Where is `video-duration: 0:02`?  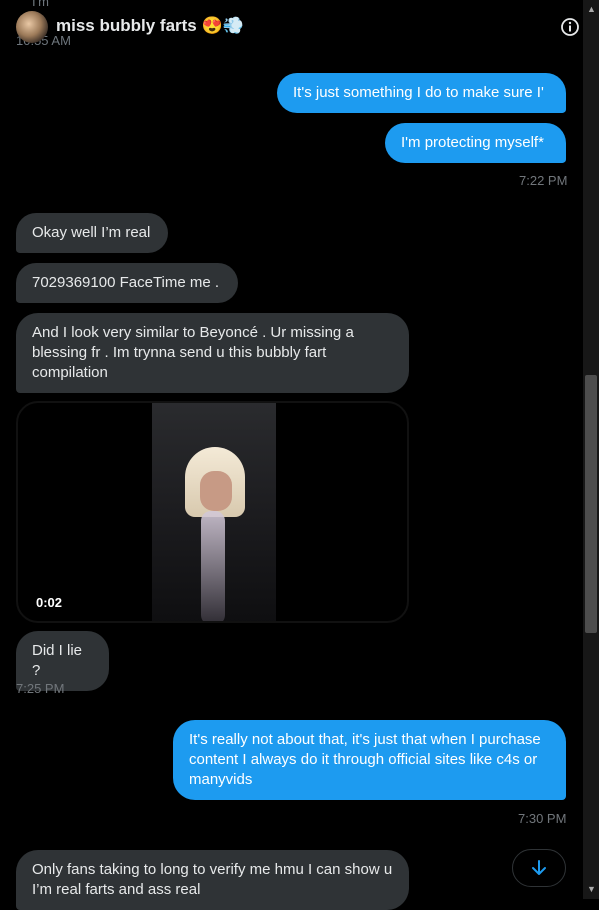
video-duration: 0:02 is located at coordinates (49, 602).